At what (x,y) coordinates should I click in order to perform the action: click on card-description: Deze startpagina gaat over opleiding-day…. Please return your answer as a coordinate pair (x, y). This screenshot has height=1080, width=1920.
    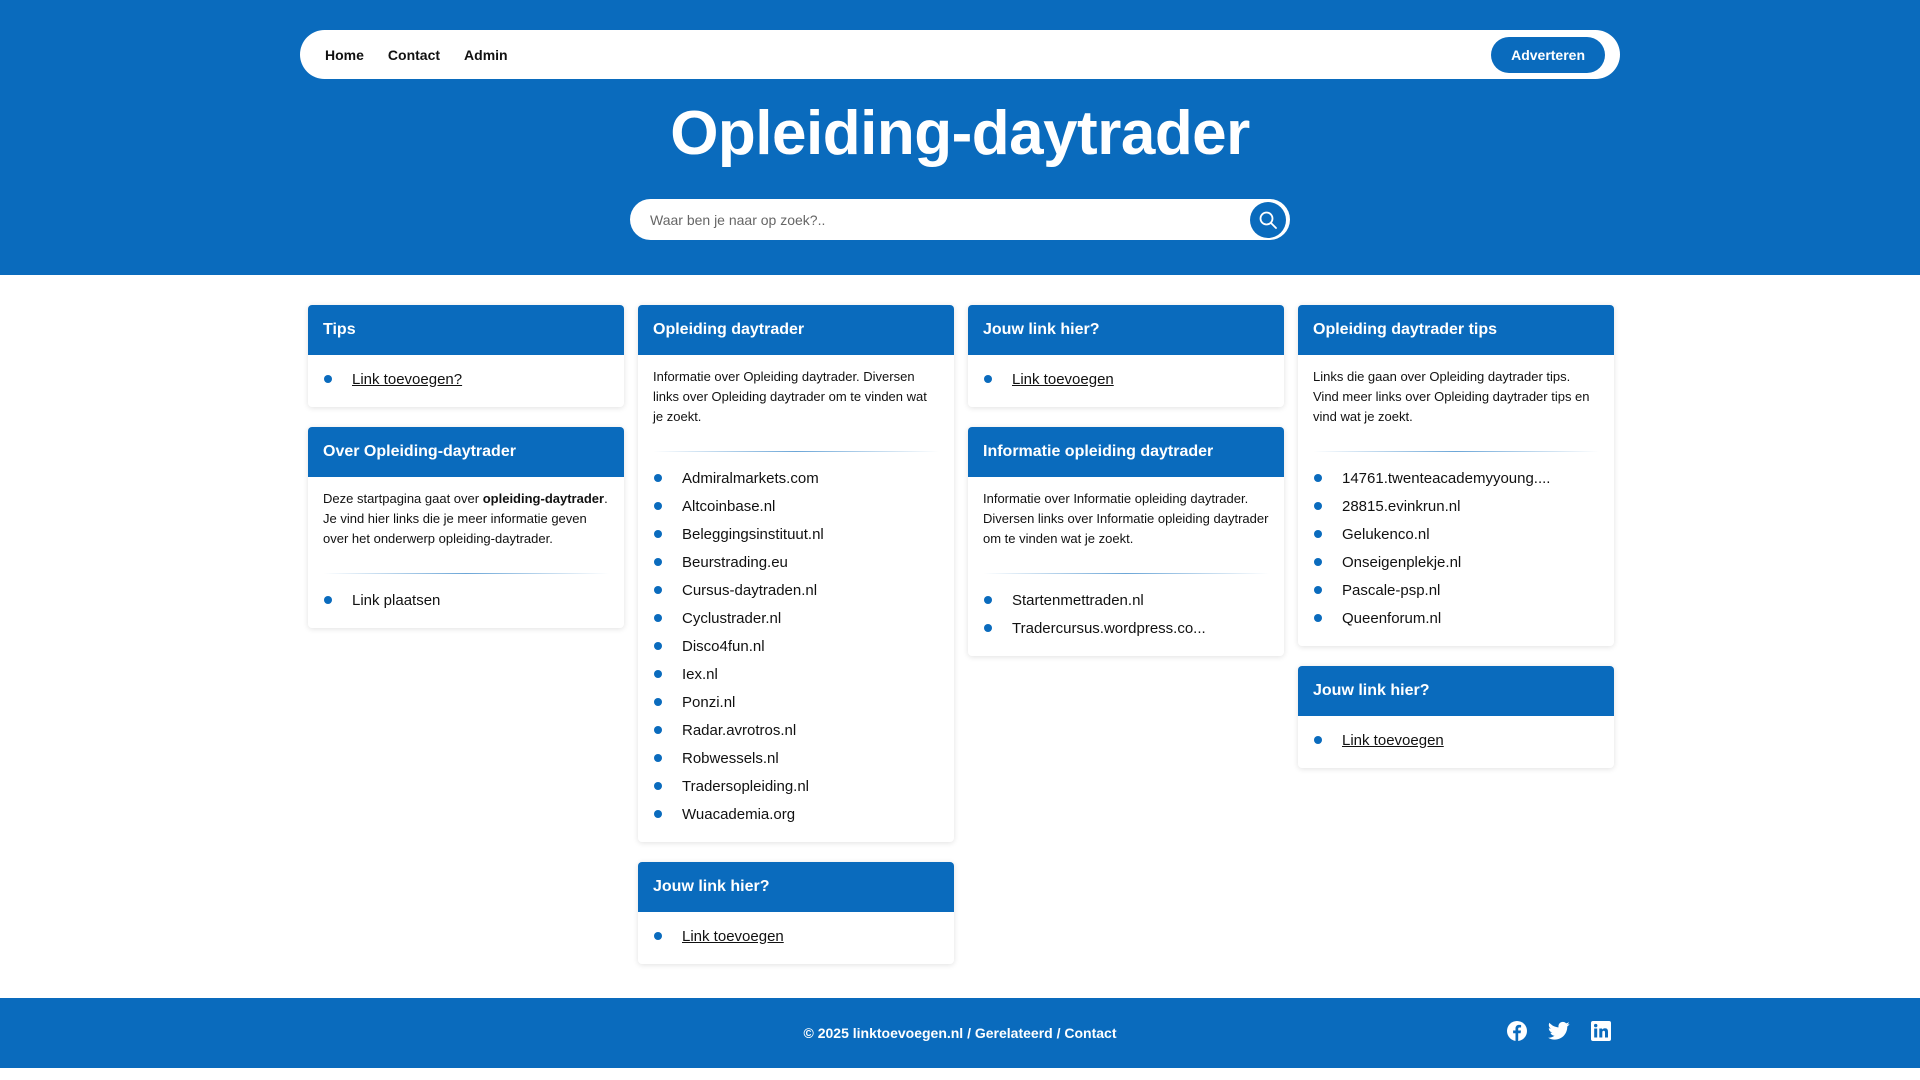
    Looking at the image, I should click on (466, 518).